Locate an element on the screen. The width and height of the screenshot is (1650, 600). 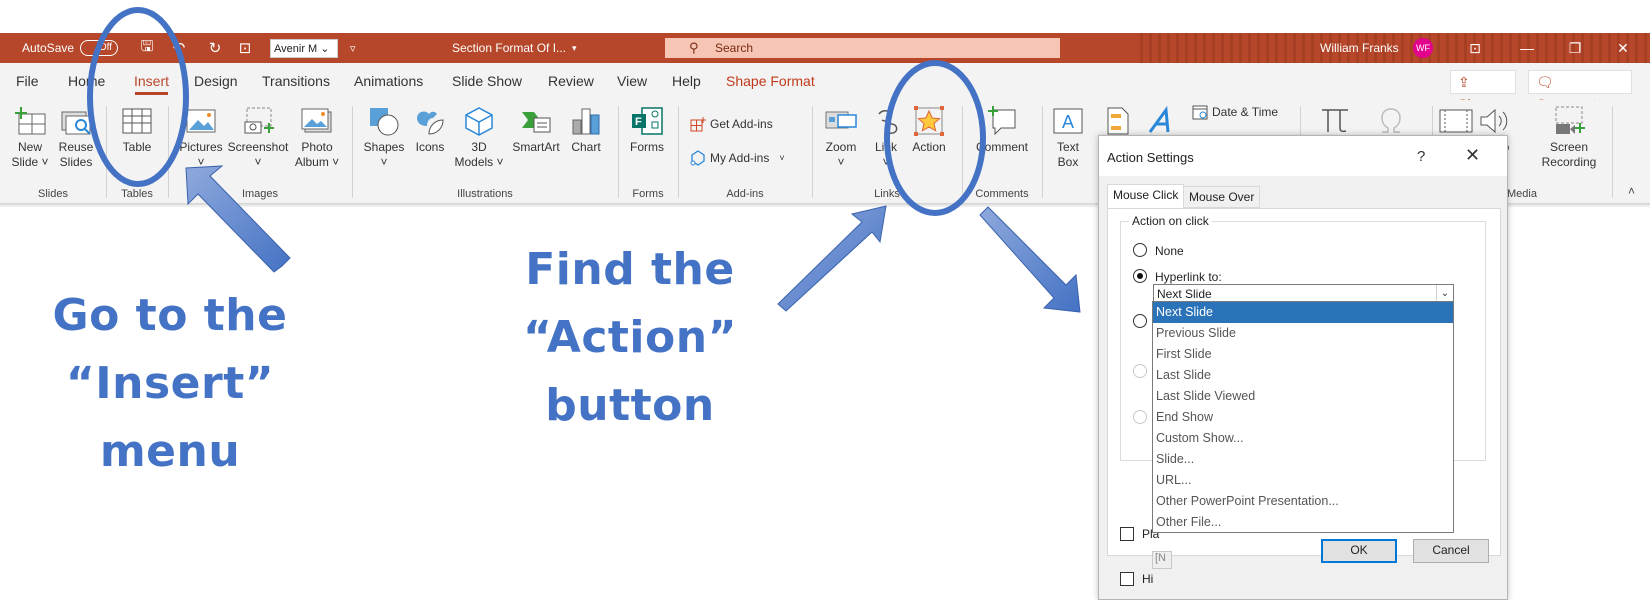
pictures-icon is located at coordinates (201, 121).